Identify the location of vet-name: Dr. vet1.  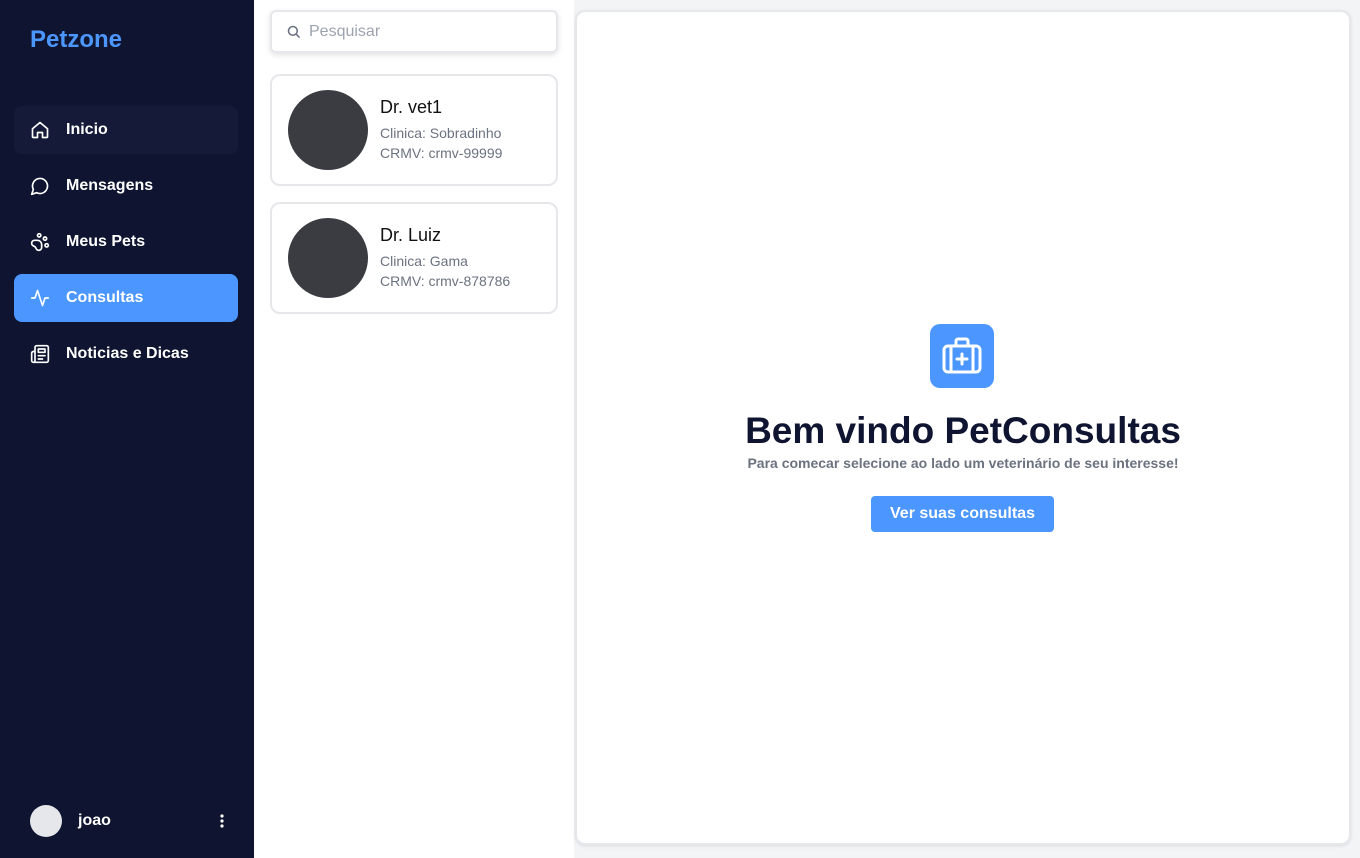
(411, 107).